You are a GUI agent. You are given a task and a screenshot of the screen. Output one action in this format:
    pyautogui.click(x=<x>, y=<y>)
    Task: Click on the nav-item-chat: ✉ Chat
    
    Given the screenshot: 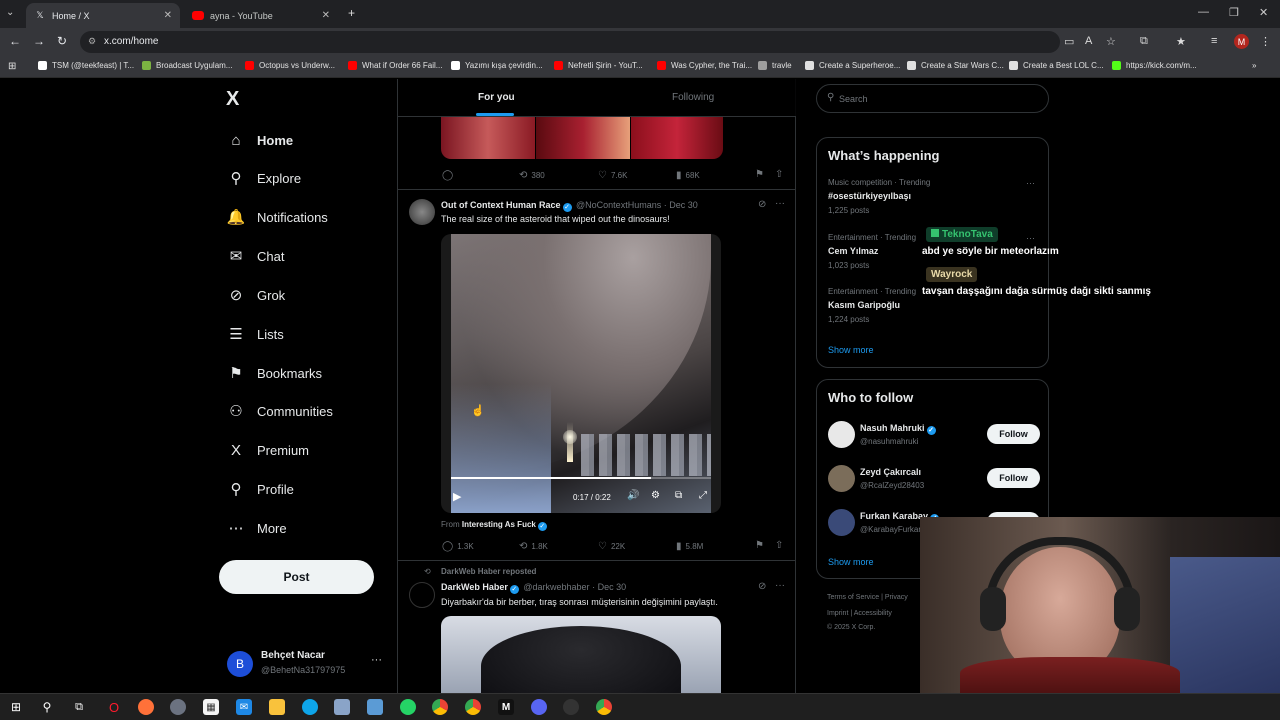 What is the action you would take?
    pyautogui.click(x=256, y=256)
    